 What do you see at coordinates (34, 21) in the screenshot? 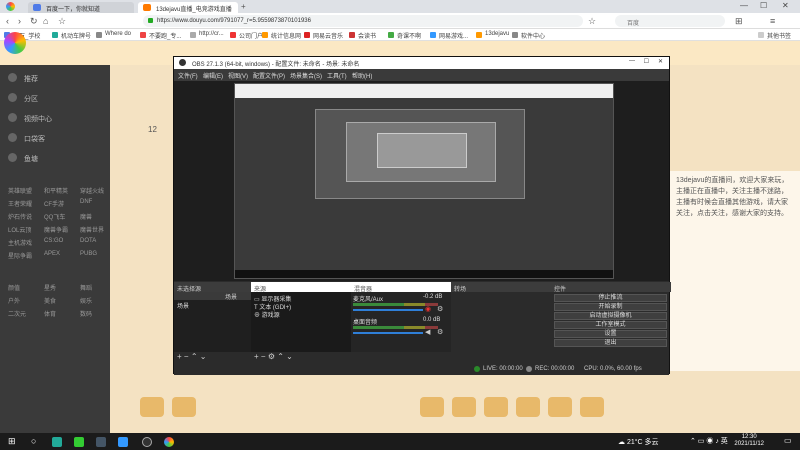
I see `refresh-icon: ↻` at bounding box center [34, 21].